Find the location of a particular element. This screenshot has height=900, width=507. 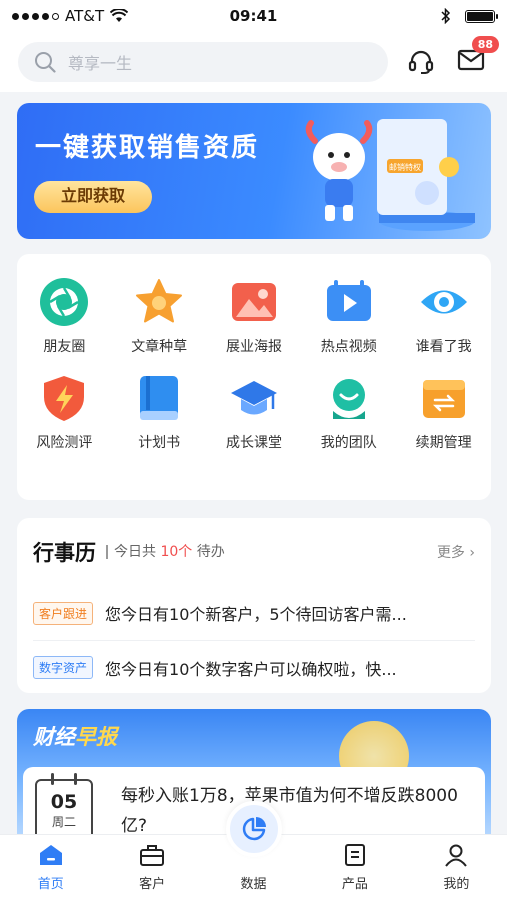

star-icon is located at coordinates (159, 302).